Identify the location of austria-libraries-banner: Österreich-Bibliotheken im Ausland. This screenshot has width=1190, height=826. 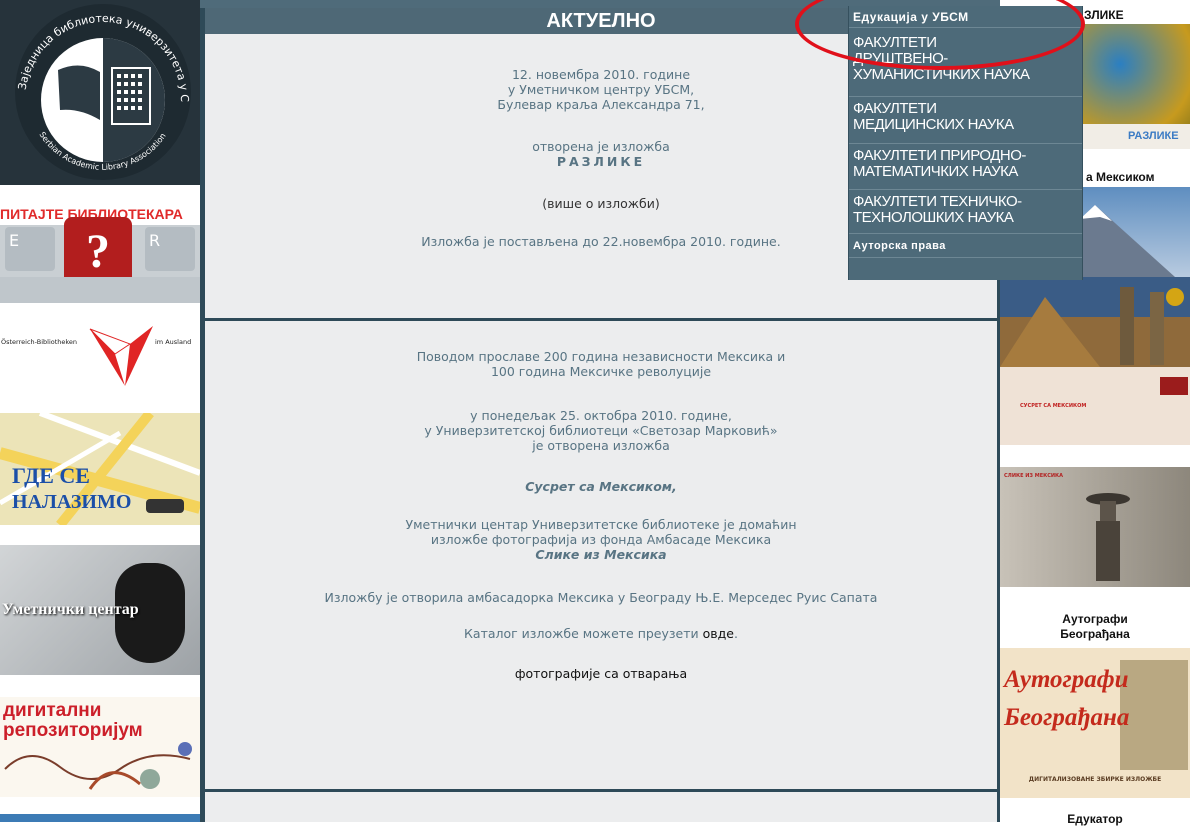
(100, 357).